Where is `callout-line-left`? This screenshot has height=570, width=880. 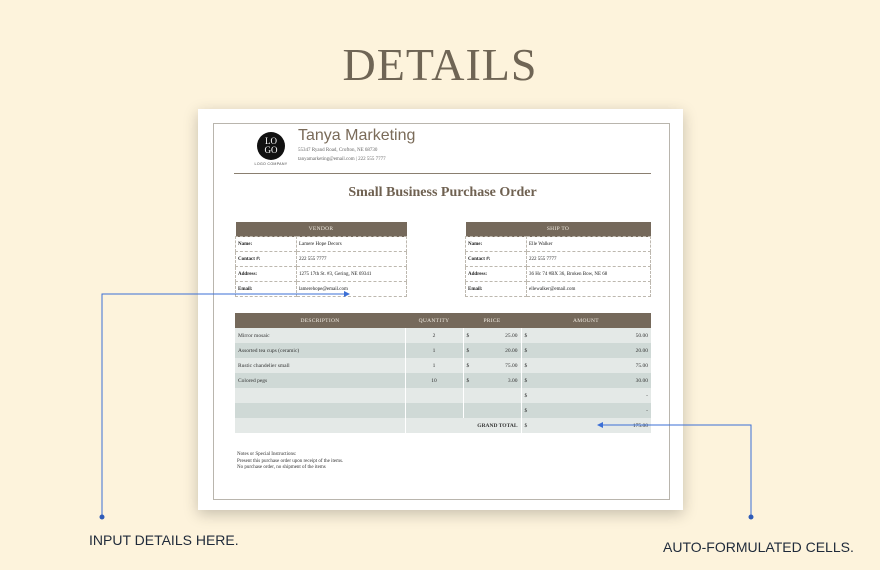 callout-line-left is located at coordinates (223, 404).